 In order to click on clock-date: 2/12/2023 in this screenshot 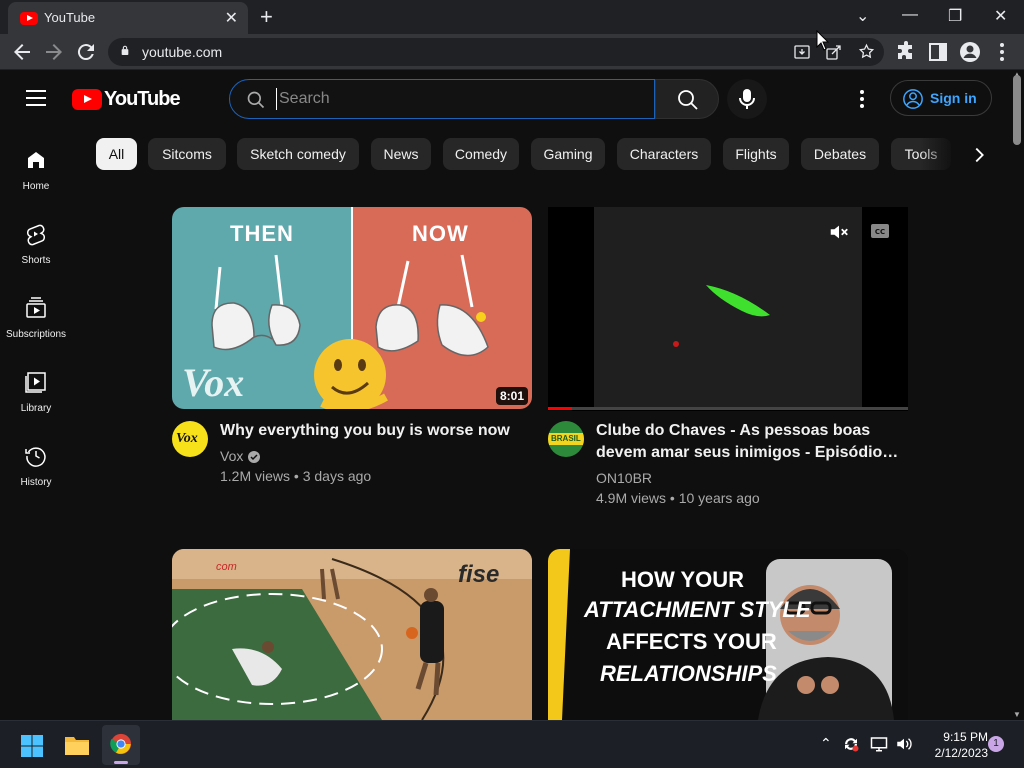, I will do `click(961, 753)`.